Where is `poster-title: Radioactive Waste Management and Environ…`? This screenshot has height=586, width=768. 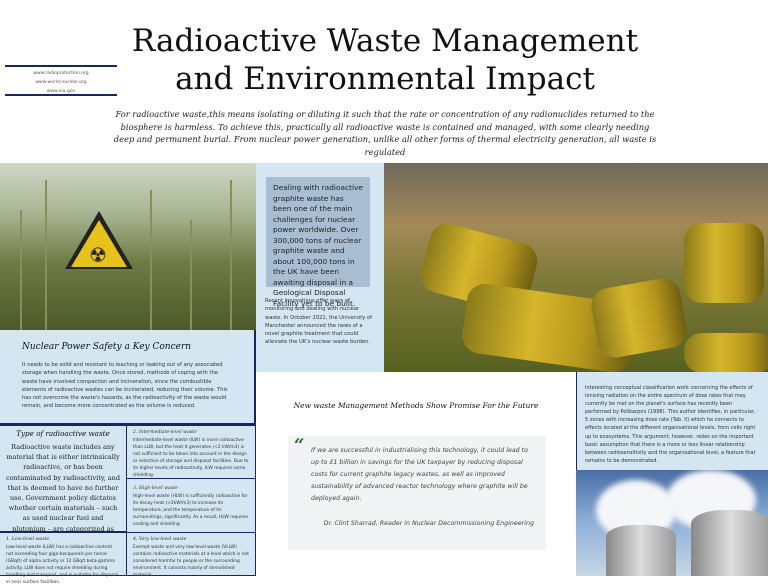 poster-title: Radioactive Waste Management and Environ… is located at coordinates (385, 60).